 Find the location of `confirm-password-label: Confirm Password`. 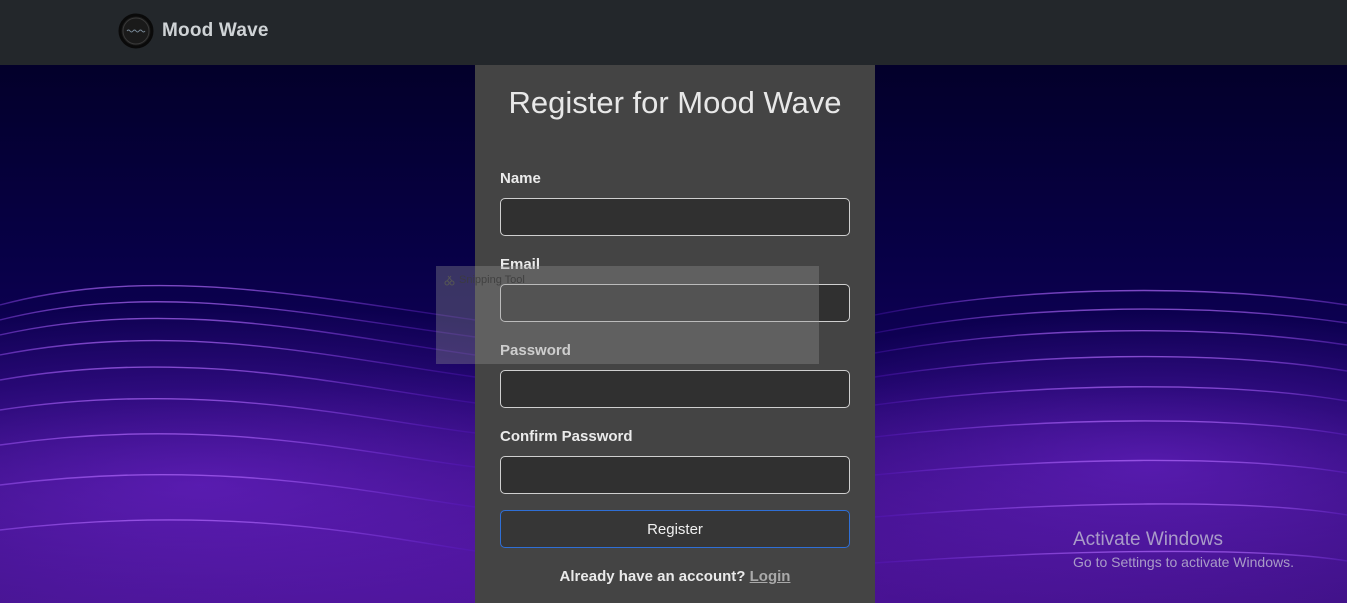

confirm-password-label: Confirm Password is located at coordinates (566, 436).